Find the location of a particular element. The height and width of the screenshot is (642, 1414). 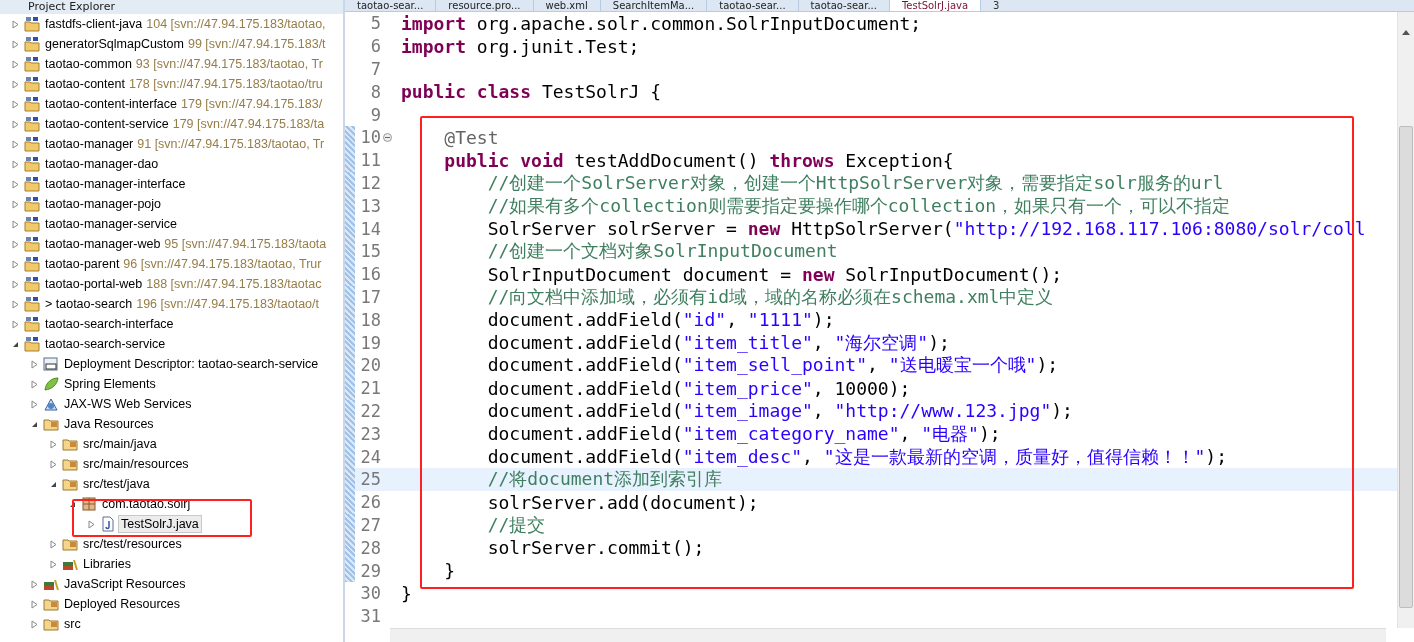

tree-item: src/main/resources is located at coordinates (136, 464).